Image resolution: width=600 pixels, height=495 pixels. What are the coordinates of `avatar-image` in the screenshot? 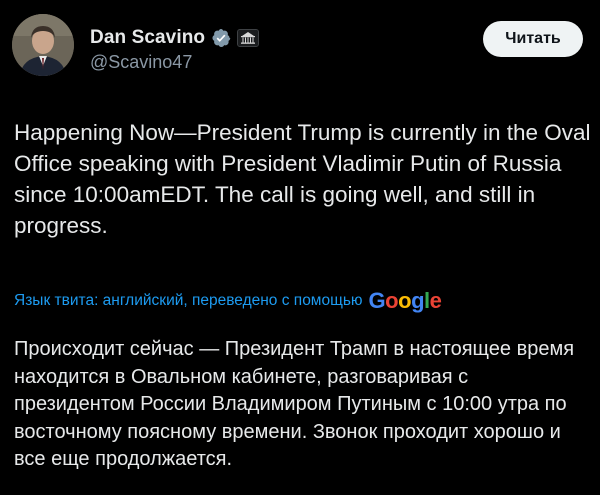 It's located at (43, 45).